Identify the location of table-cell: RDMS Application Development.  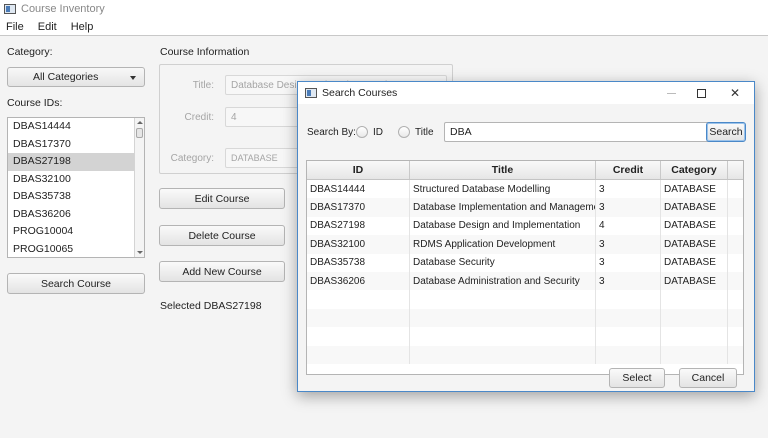
(503, 244).